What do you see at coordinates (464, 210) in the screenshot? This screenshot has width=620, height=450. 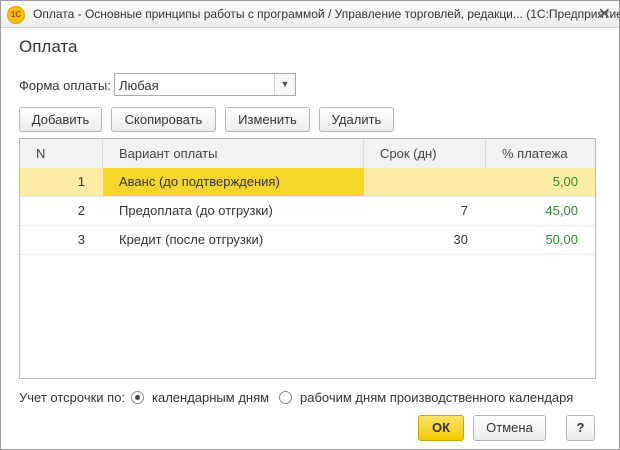 I see `cell-term: 7` at bounding box center [464, 210].